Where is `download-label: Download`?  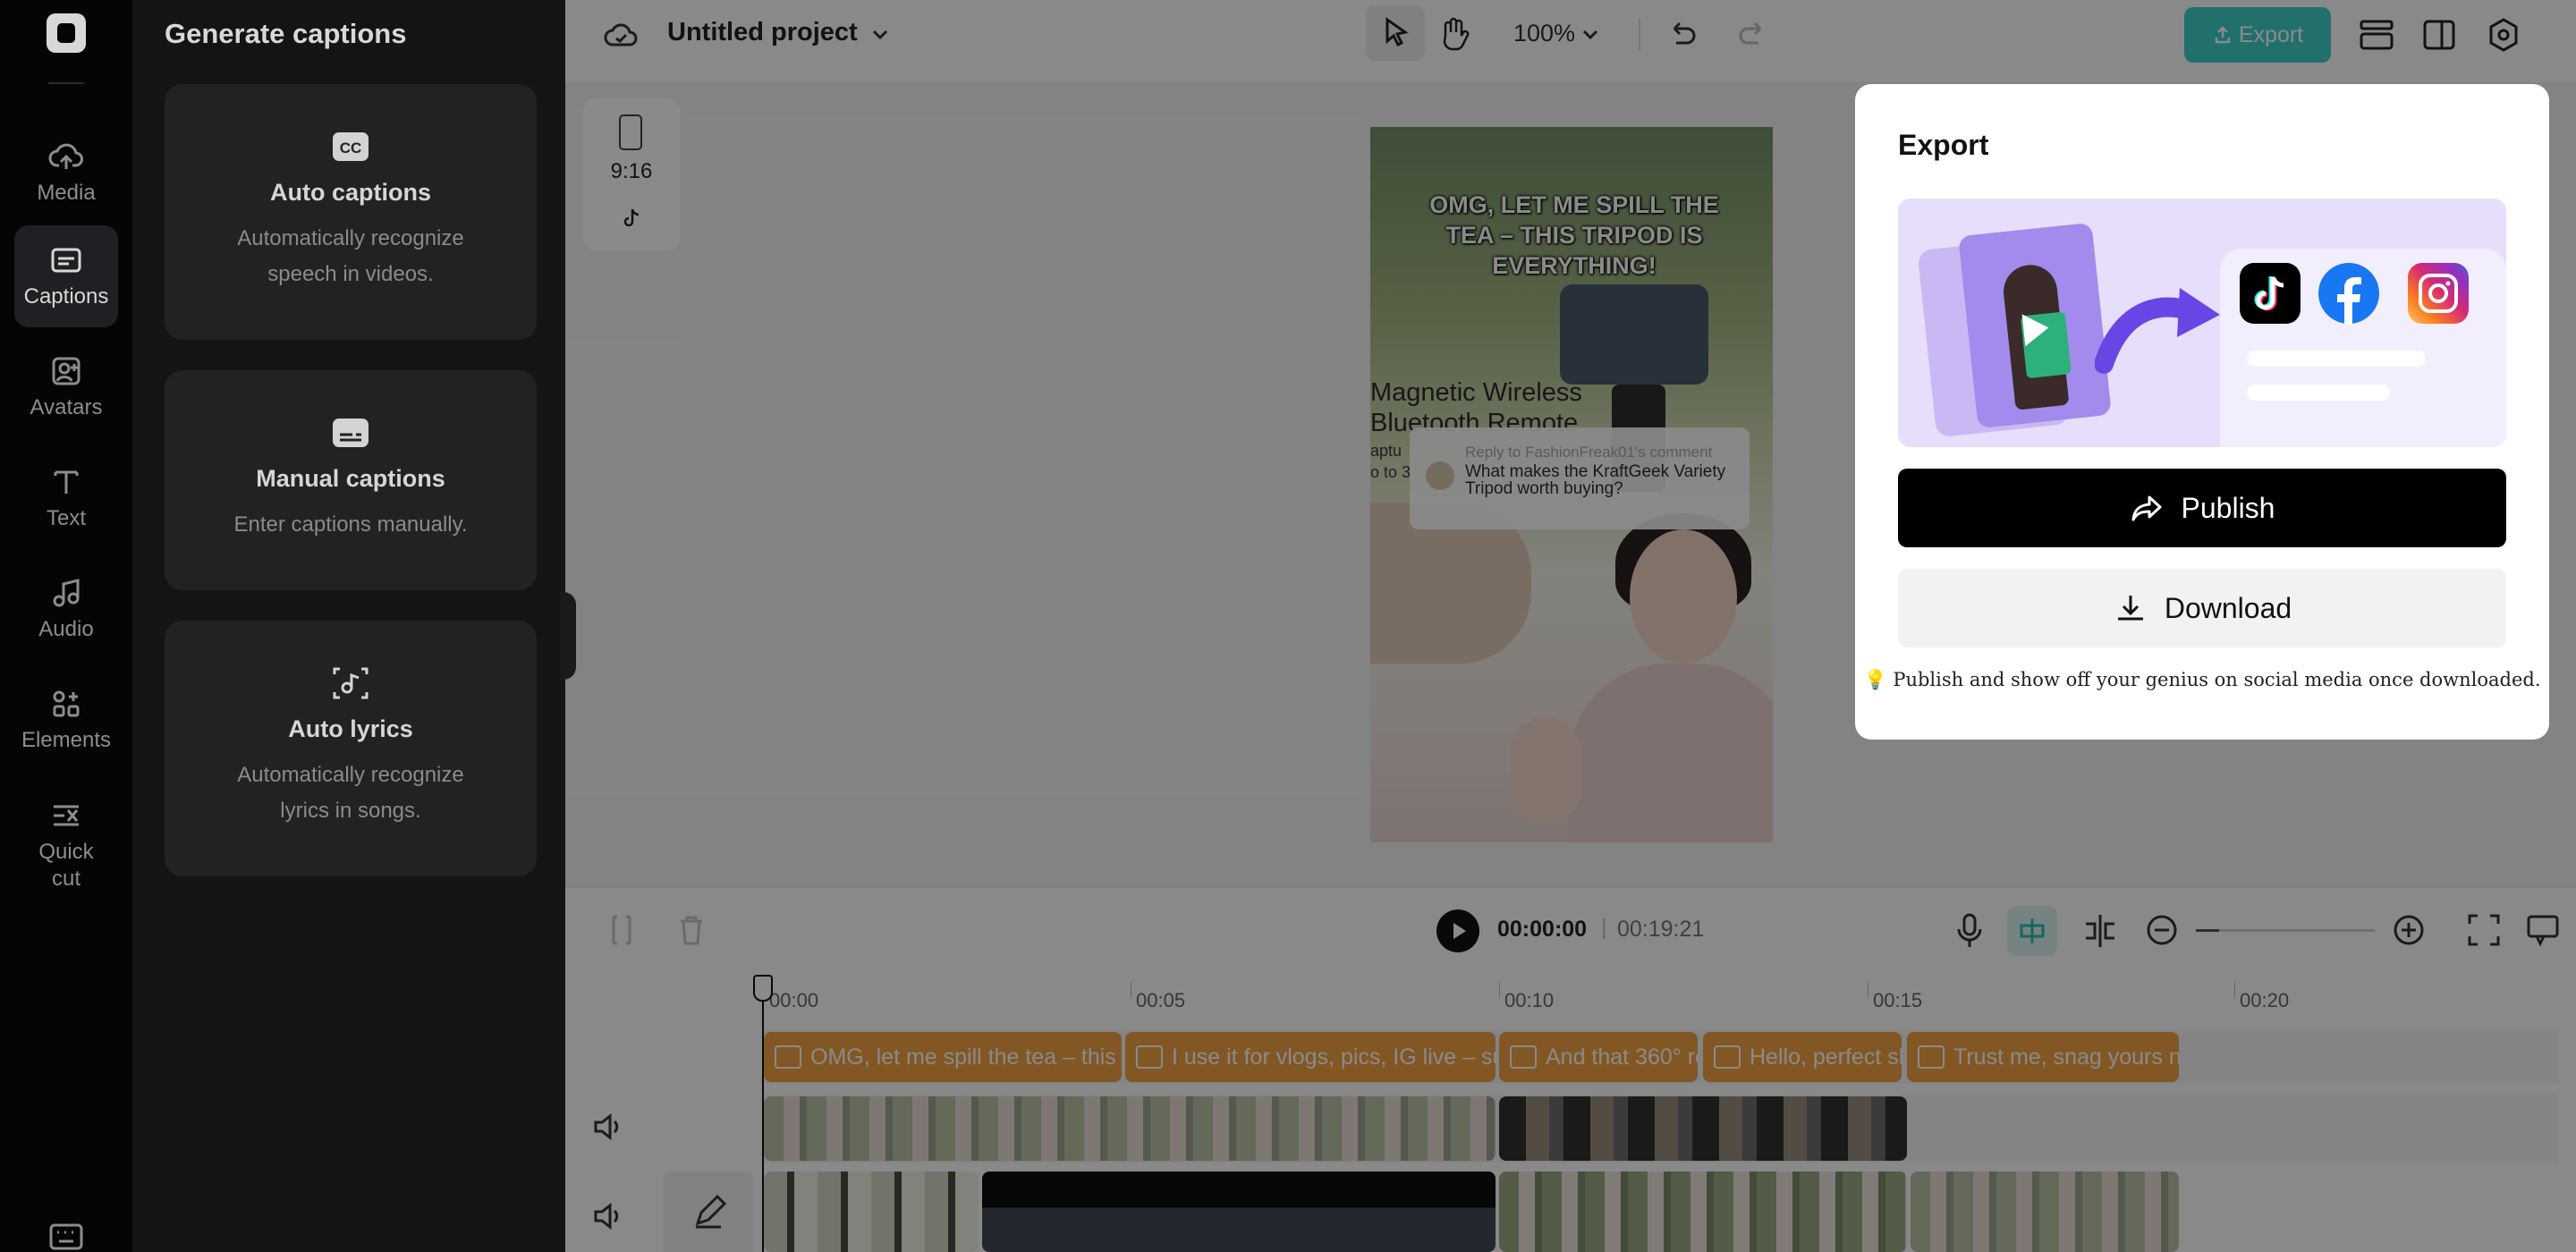
download-label: Download is located at coordinates (2228, 607).